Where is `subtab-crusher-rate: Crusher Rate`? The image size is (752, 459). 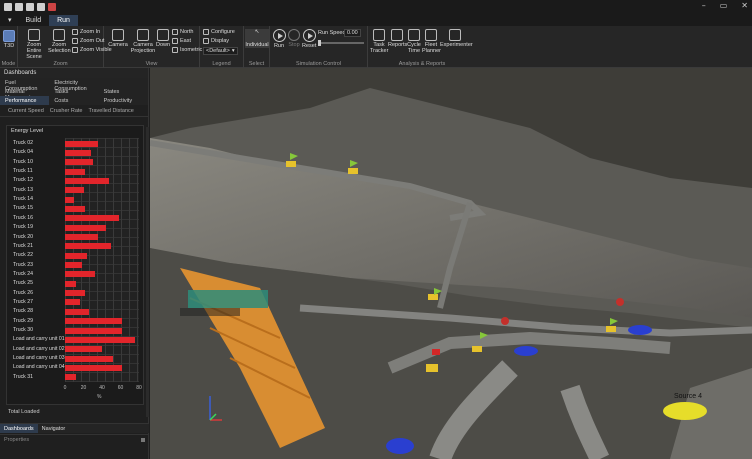 subtab-crusher-rate: Crusher Rate is located at coordinates (66, 111).